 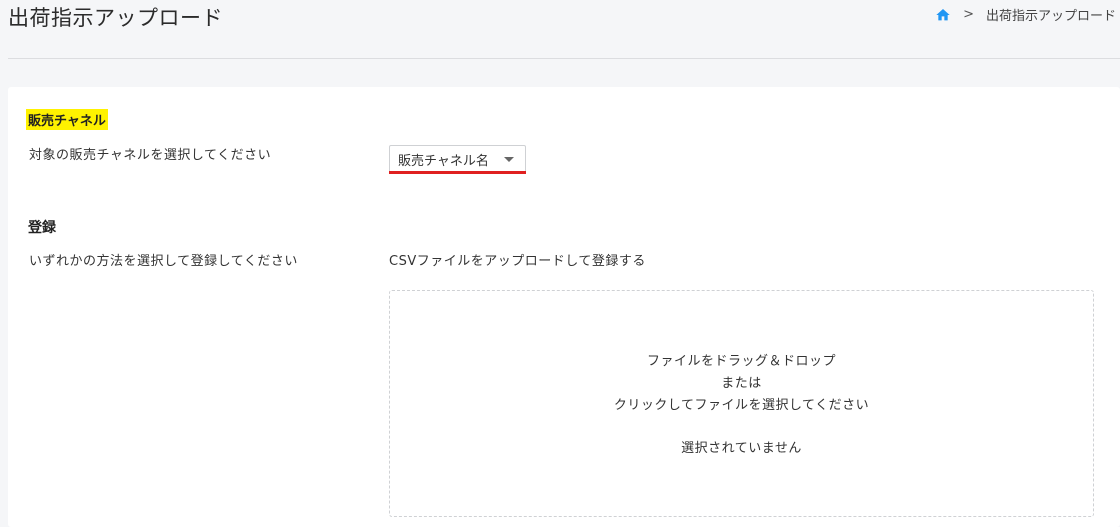 I want to click on dropzone-or-text: または, so click(x=741, y=383).